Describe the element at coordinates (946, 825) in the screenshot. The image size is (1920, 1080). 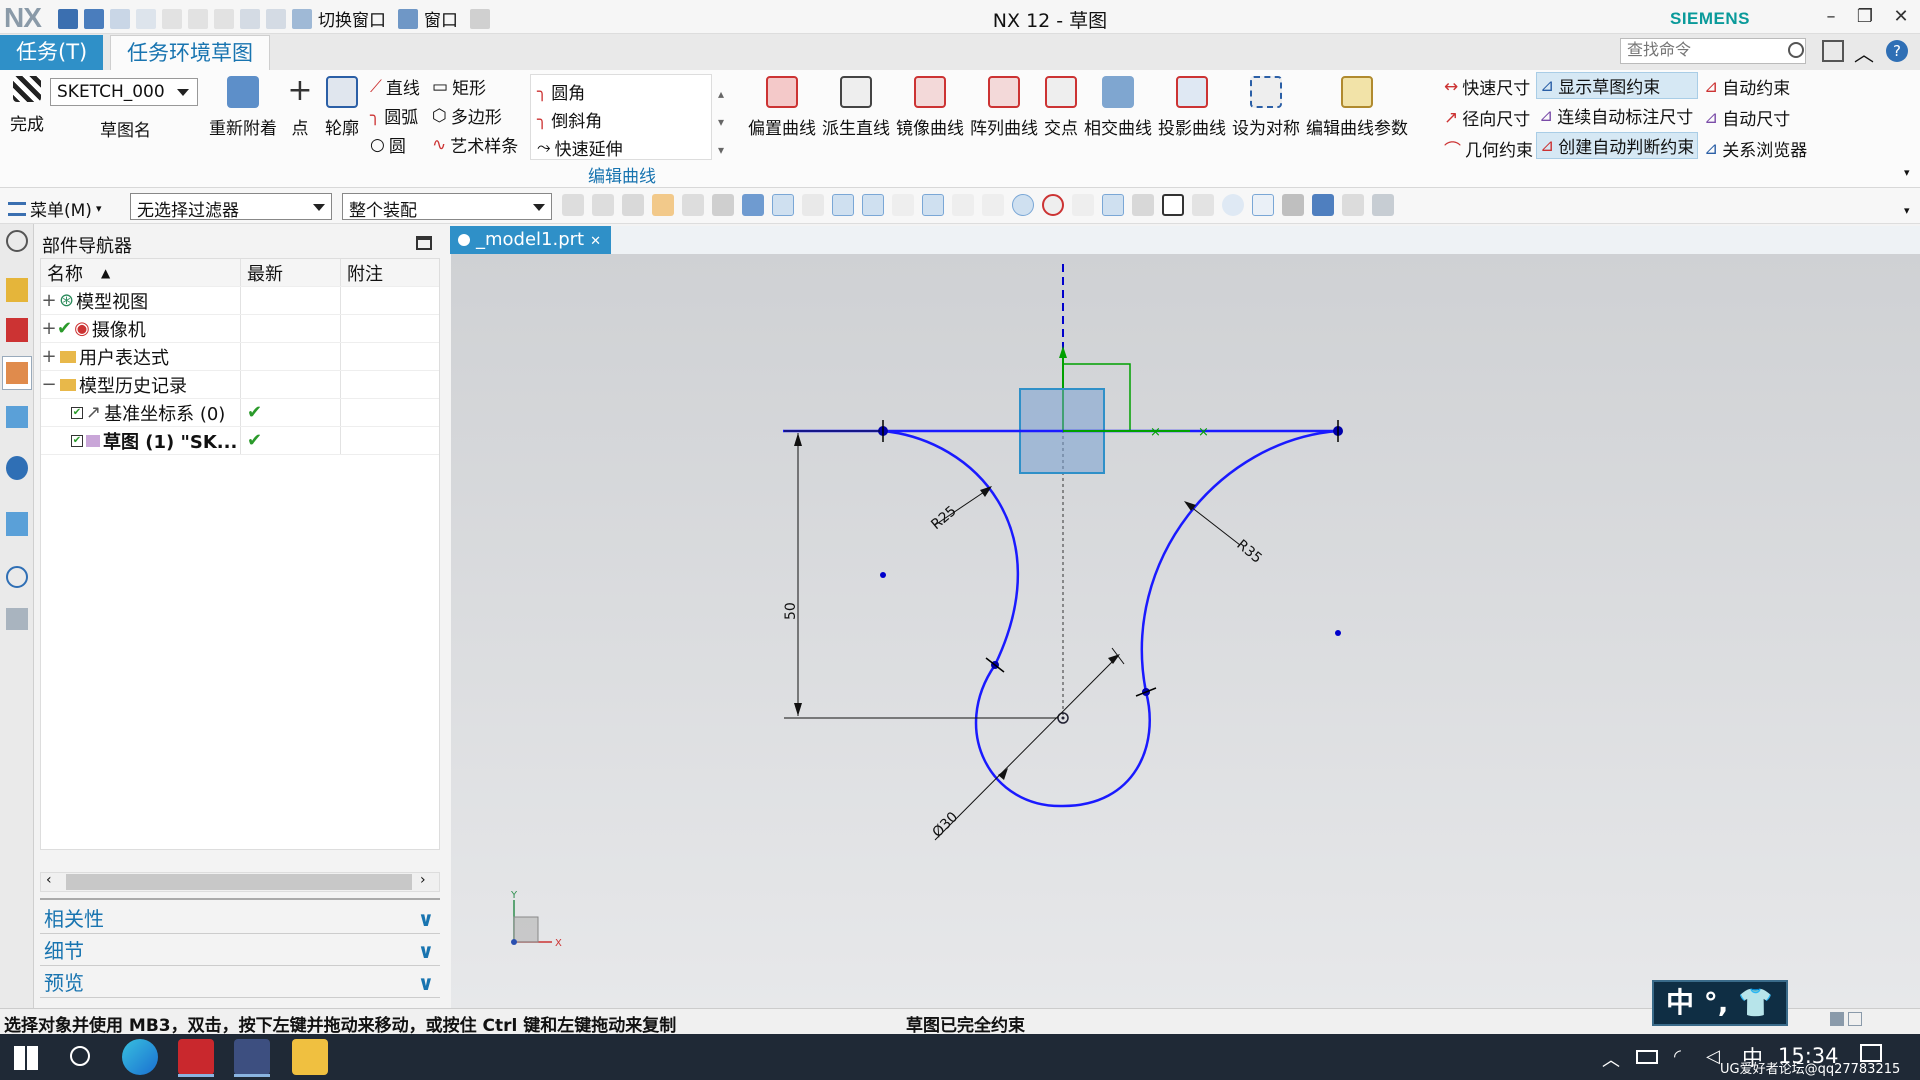
I see `dimension-diameter: Ø30` at that location.